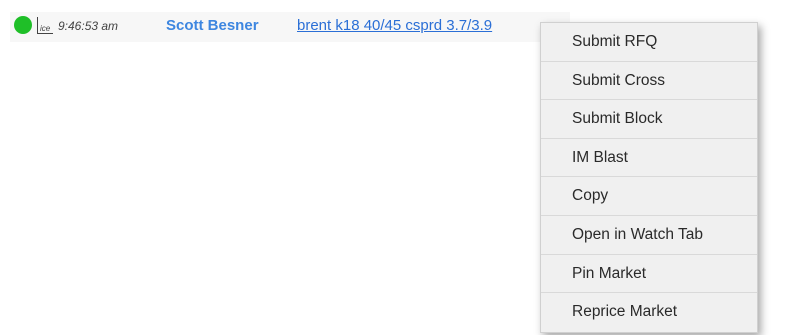  I want to click on sender-name: Scott Besner, so click(212, 25).